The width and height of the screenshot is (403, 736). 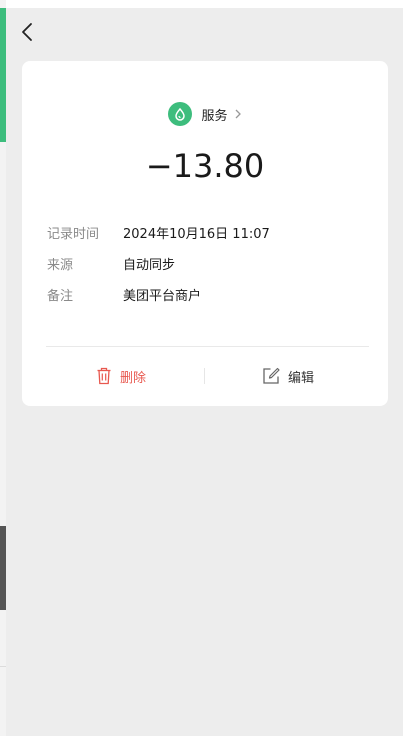 I want to click on detail-key: 记录时间, so click(x=73, y=234).